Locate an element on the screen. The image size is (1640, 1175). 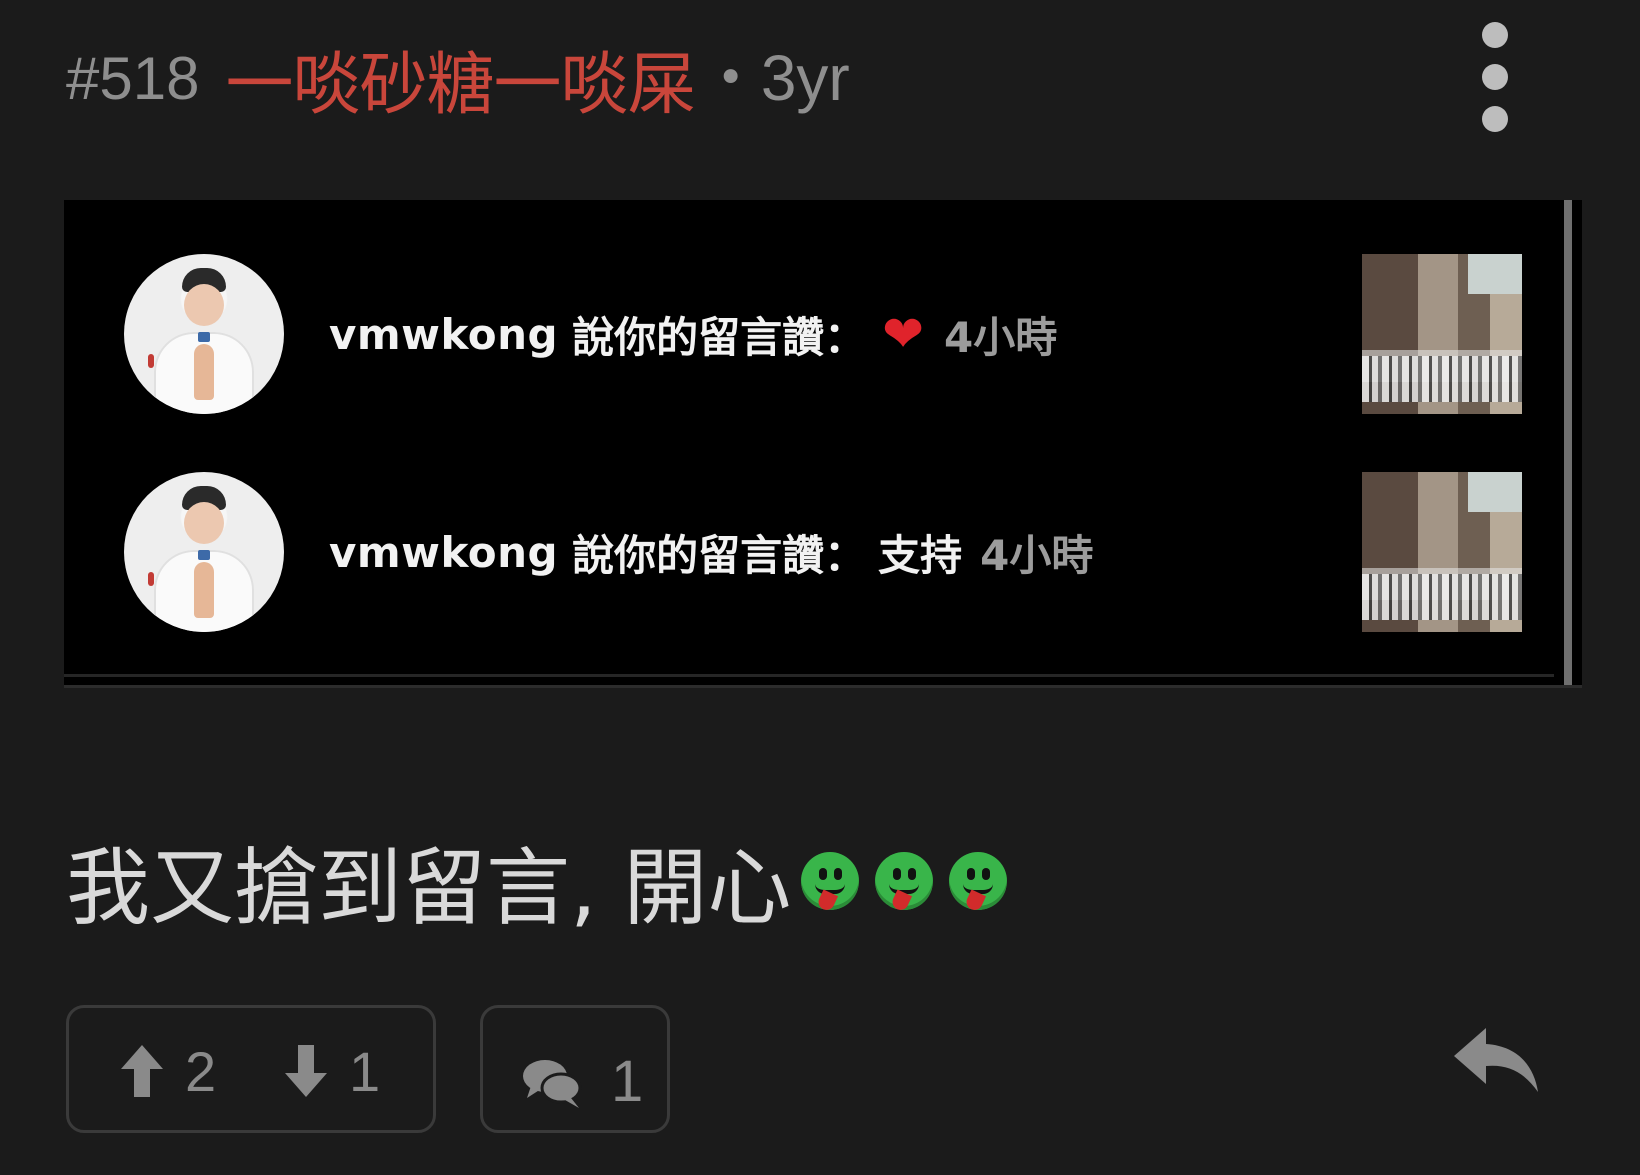
comments-button: 1 is located at coordinates (575, 1069).